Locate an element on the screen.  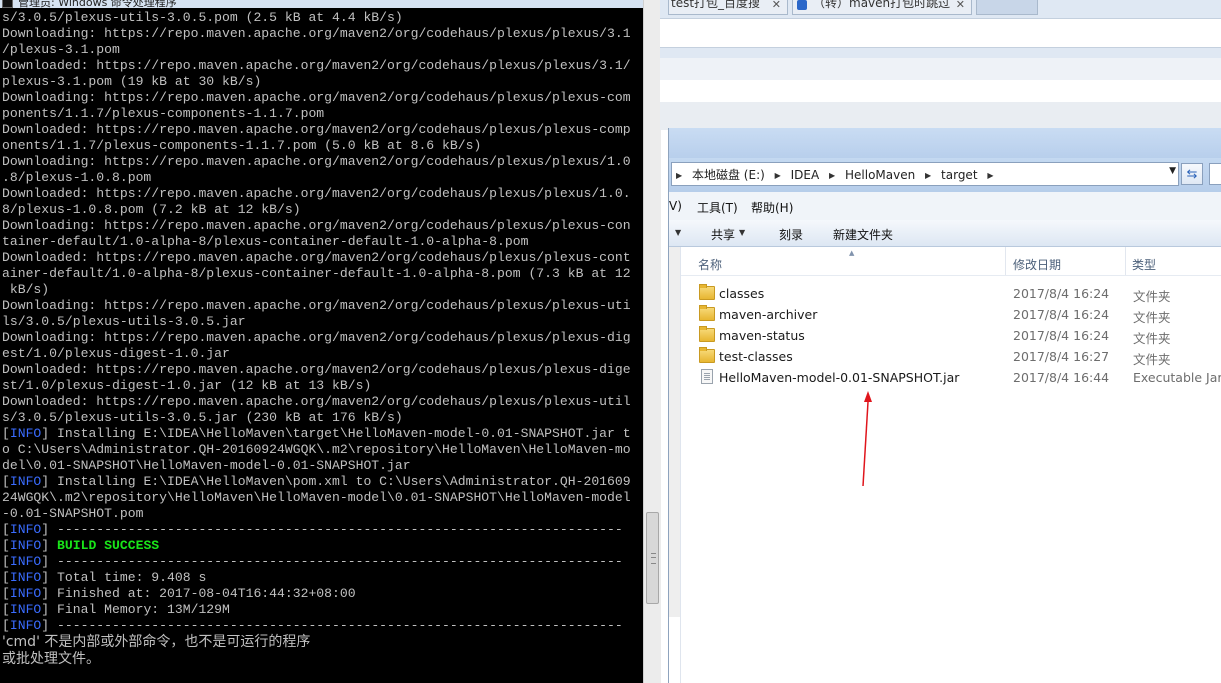
refresh-icon: ⇆ is located at coordinates (1192, 173).